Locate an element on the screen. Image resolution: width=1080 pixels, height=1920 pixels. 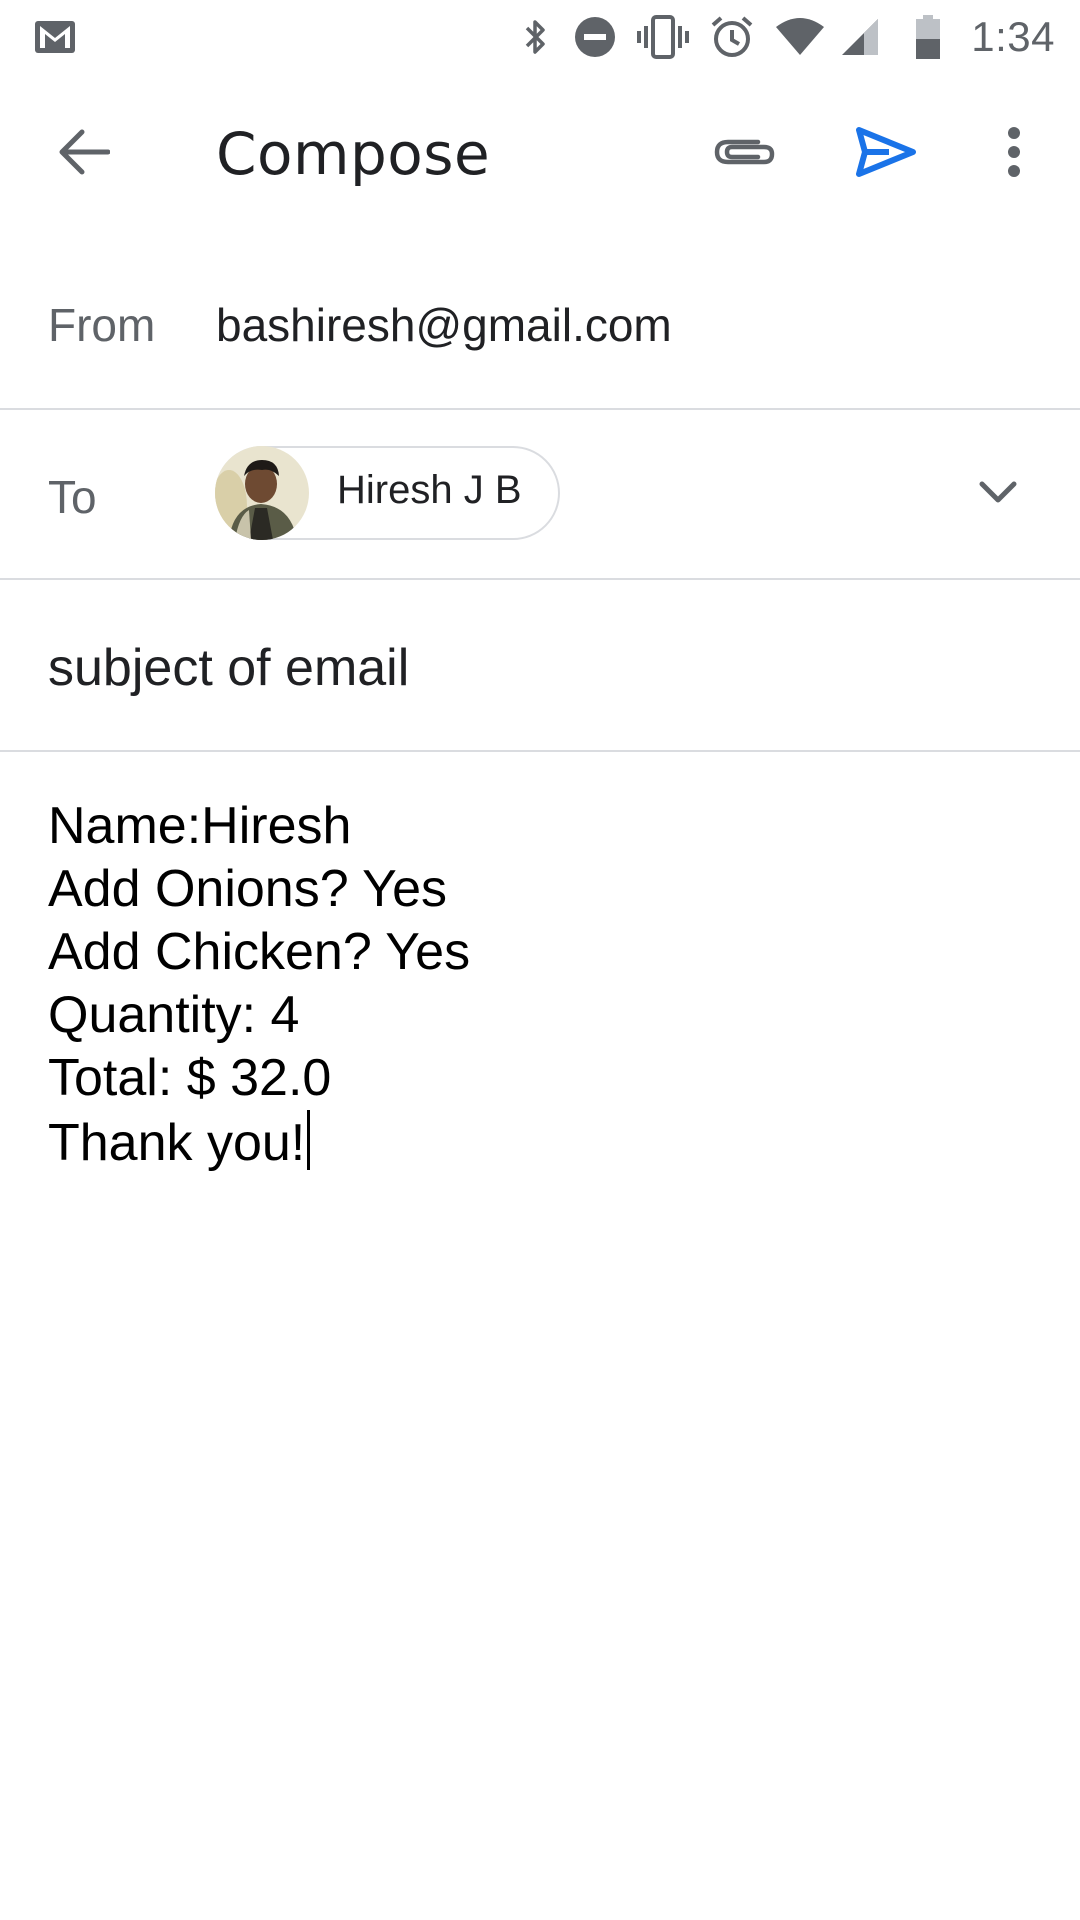
body-line: Add Chicken? Yes is located at coordinates (259, 952).